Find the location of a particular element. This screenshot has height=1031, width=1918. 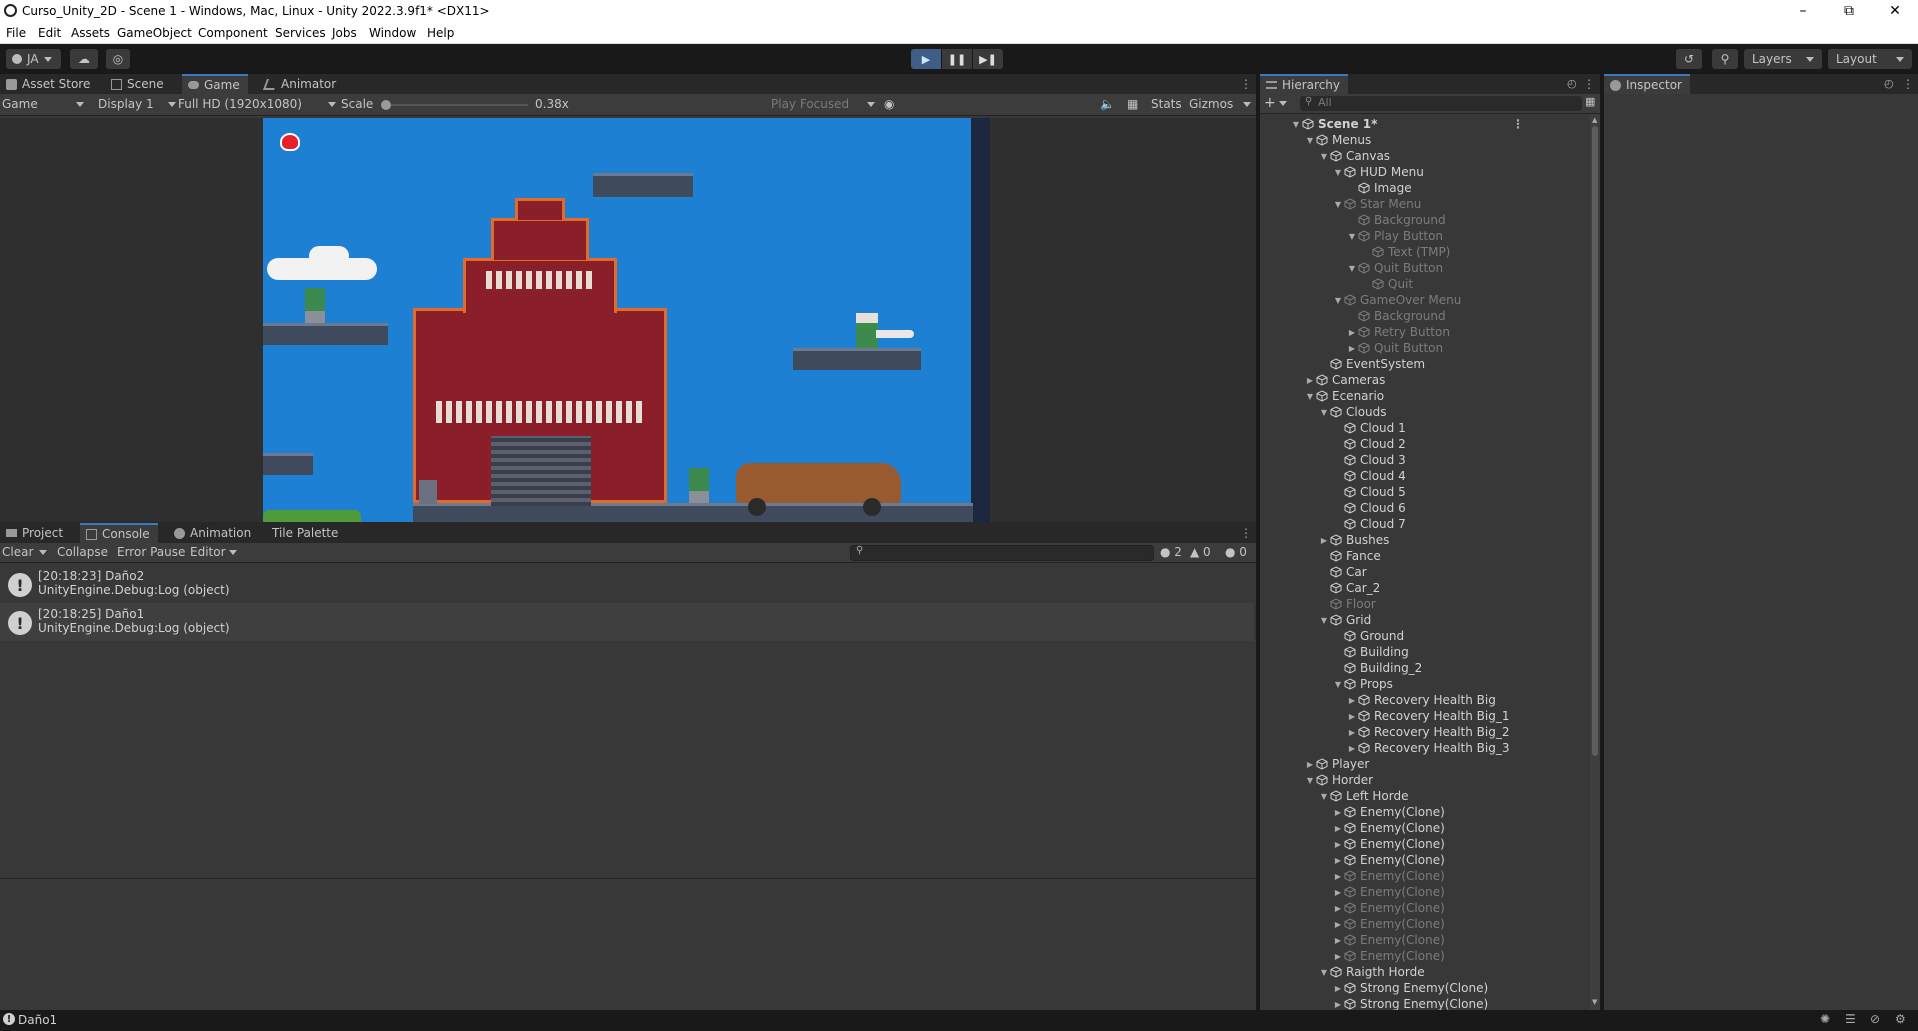

grid-view-icon: ▦ is located at coordinates (1132, 105).